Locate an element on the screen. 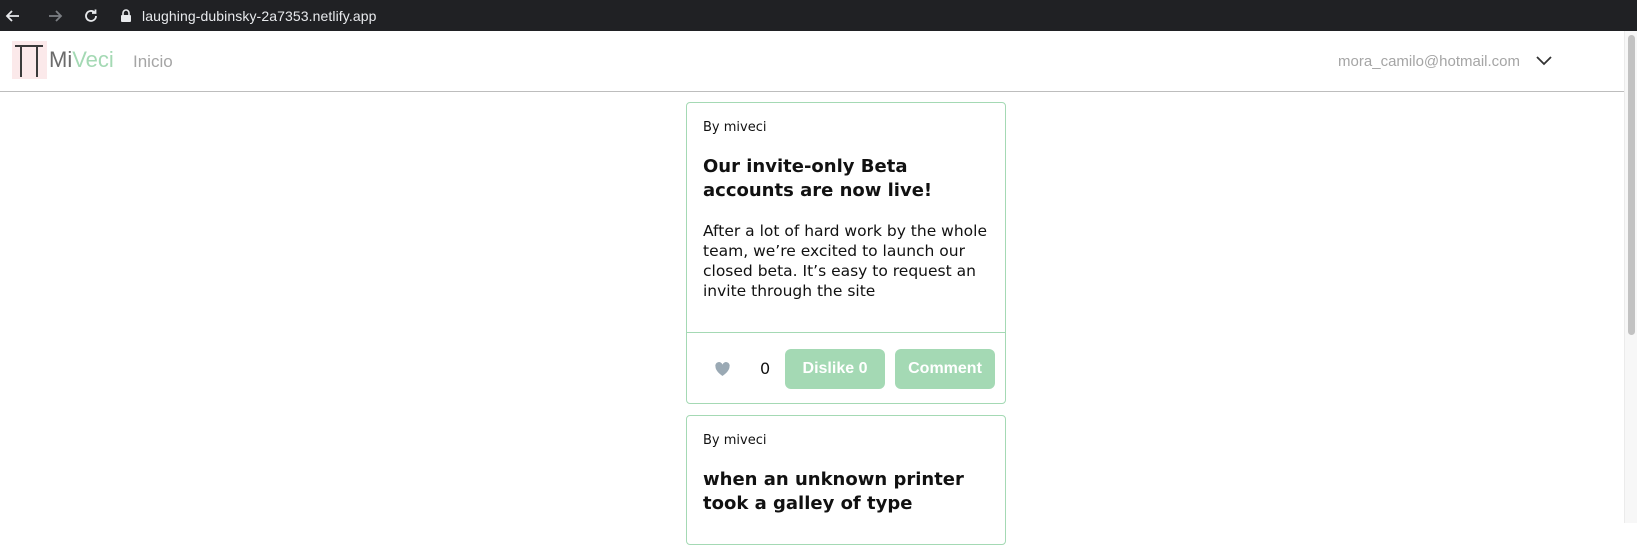  dislike-button: Dislike 0 is located at coordinates (835, 369).